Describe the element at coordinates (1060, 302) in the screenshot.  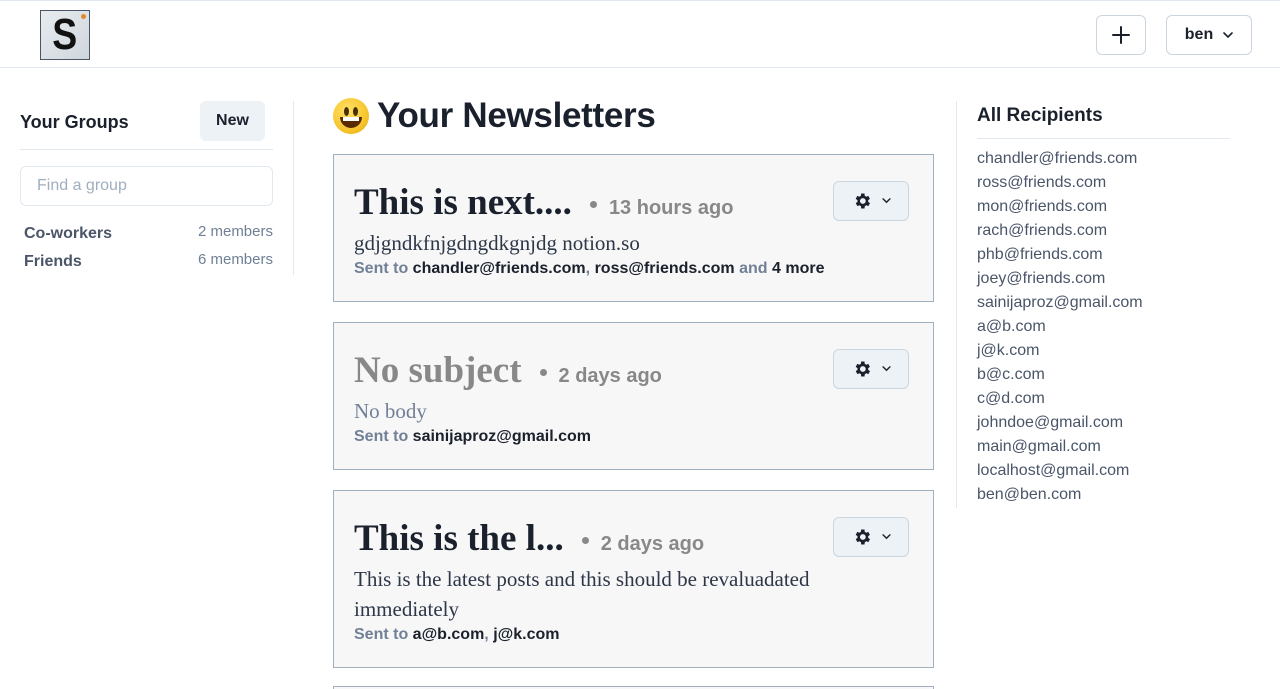
I see `recipient-item: sainijaproz@gmail.com` at that location.